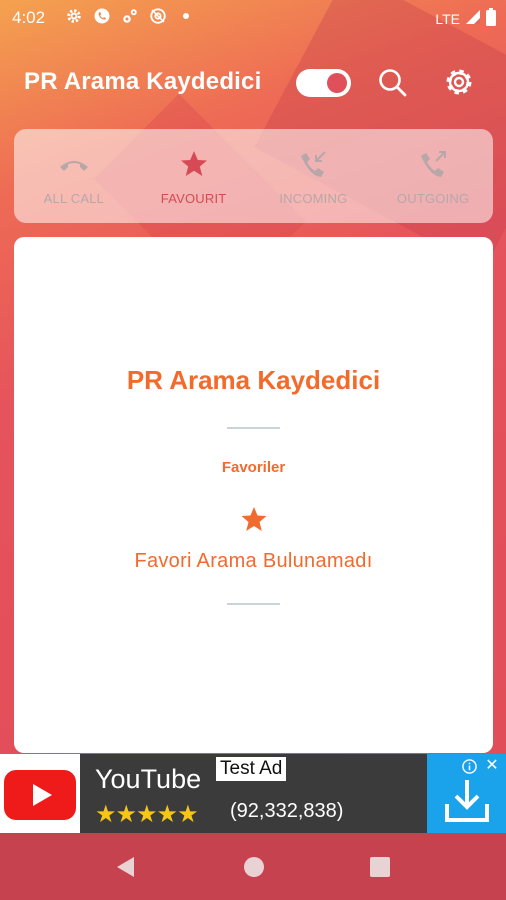 This screenshot has height=900, width=506. I want to click on gear-icon, so click(459, 82).